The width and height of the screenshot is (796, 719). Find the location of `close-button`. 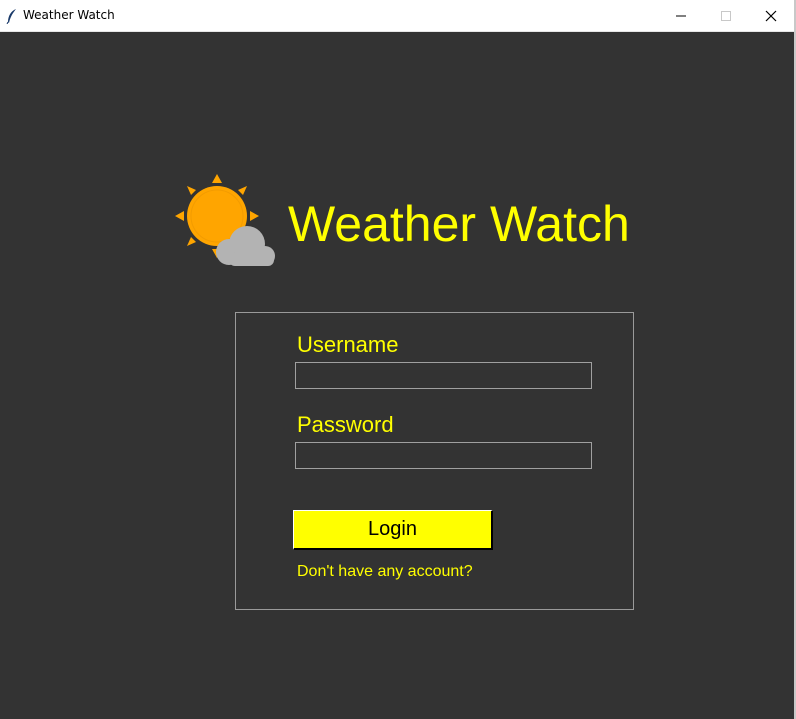

close-button is located at coordinates (771, 15).